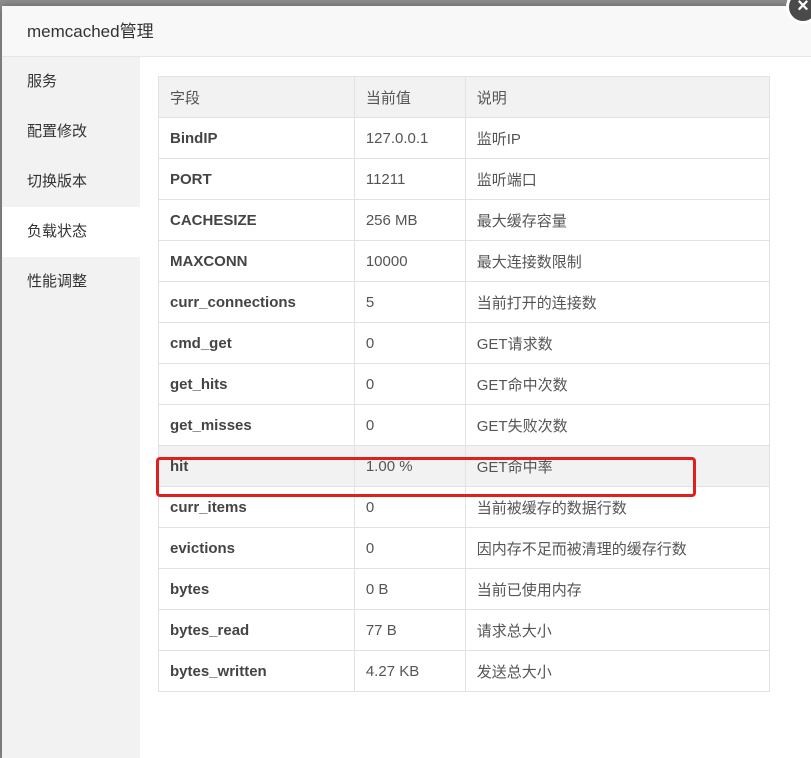 This screenshot has width=811, height=758. I want to click on row-field: curr_connections, so click(256, 302).